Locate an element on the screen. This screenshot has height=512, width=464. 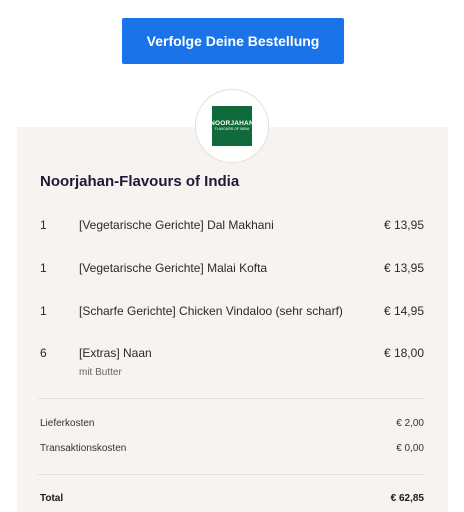
restaurant-name: Noorjahan-Flavours of India is located at coordinates (140, 181).